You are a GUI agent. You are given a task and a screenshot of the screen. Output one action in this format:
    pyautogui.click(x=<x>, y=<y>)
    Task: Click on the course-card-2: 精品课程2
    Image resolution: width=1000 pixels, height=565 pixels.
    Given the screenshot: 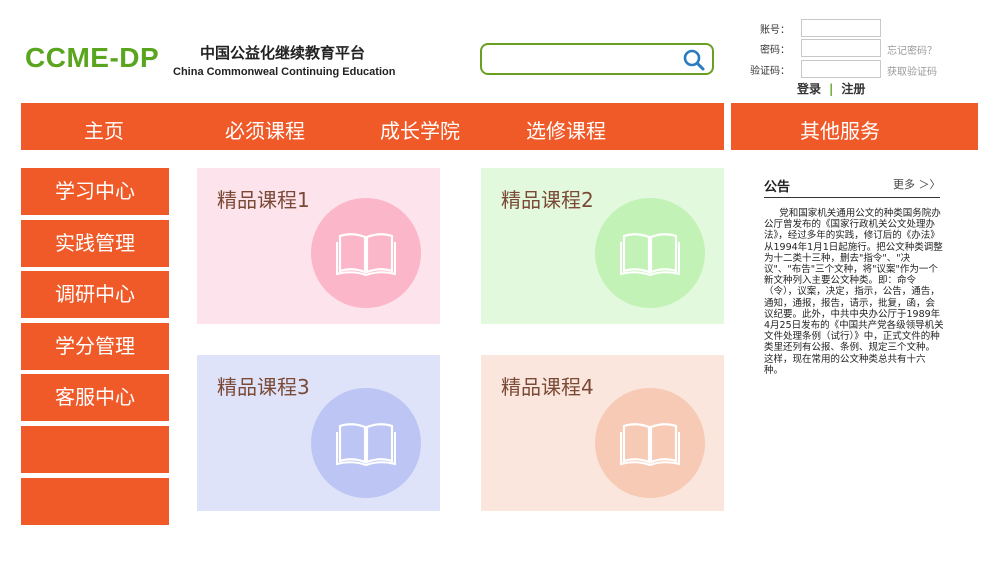 What is the action you would take?
    pyautogui.click(x=602, y=246)
    